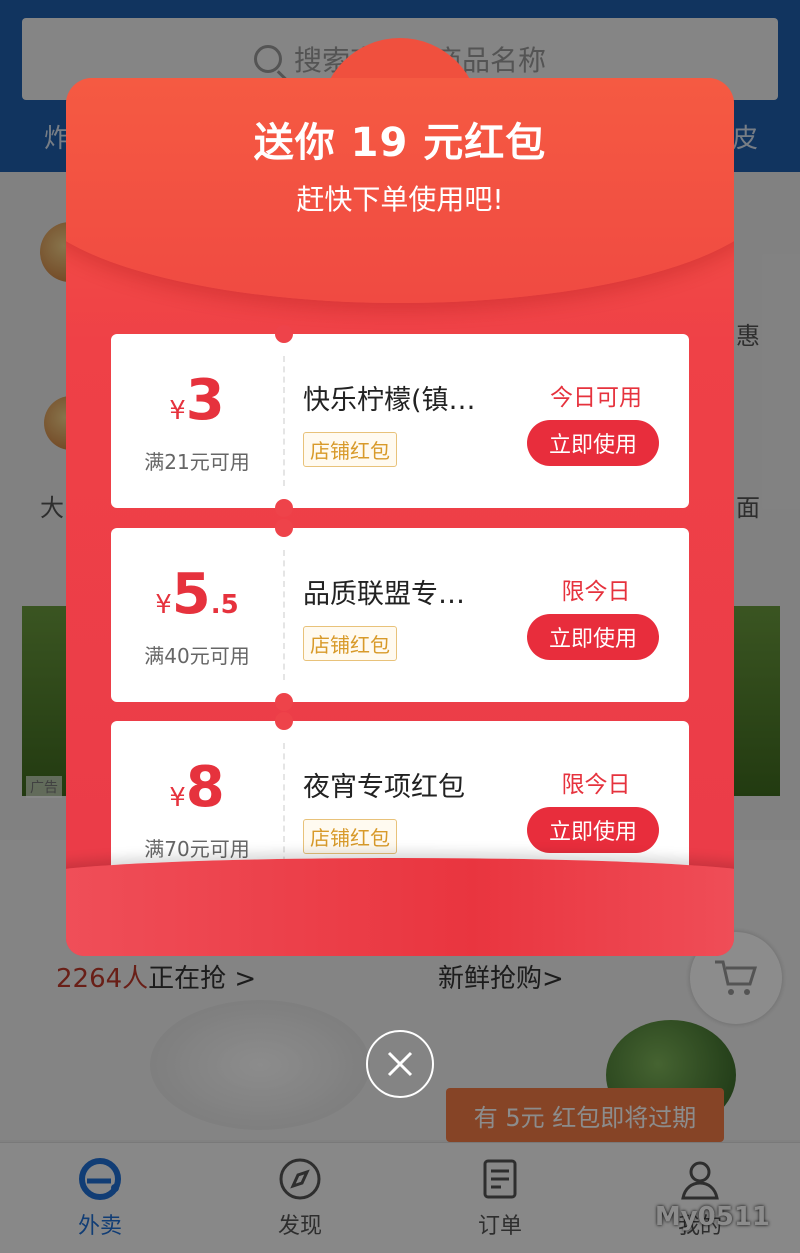  I want to click on coupon-name: 夜宵专项红包, so click(384, 787).